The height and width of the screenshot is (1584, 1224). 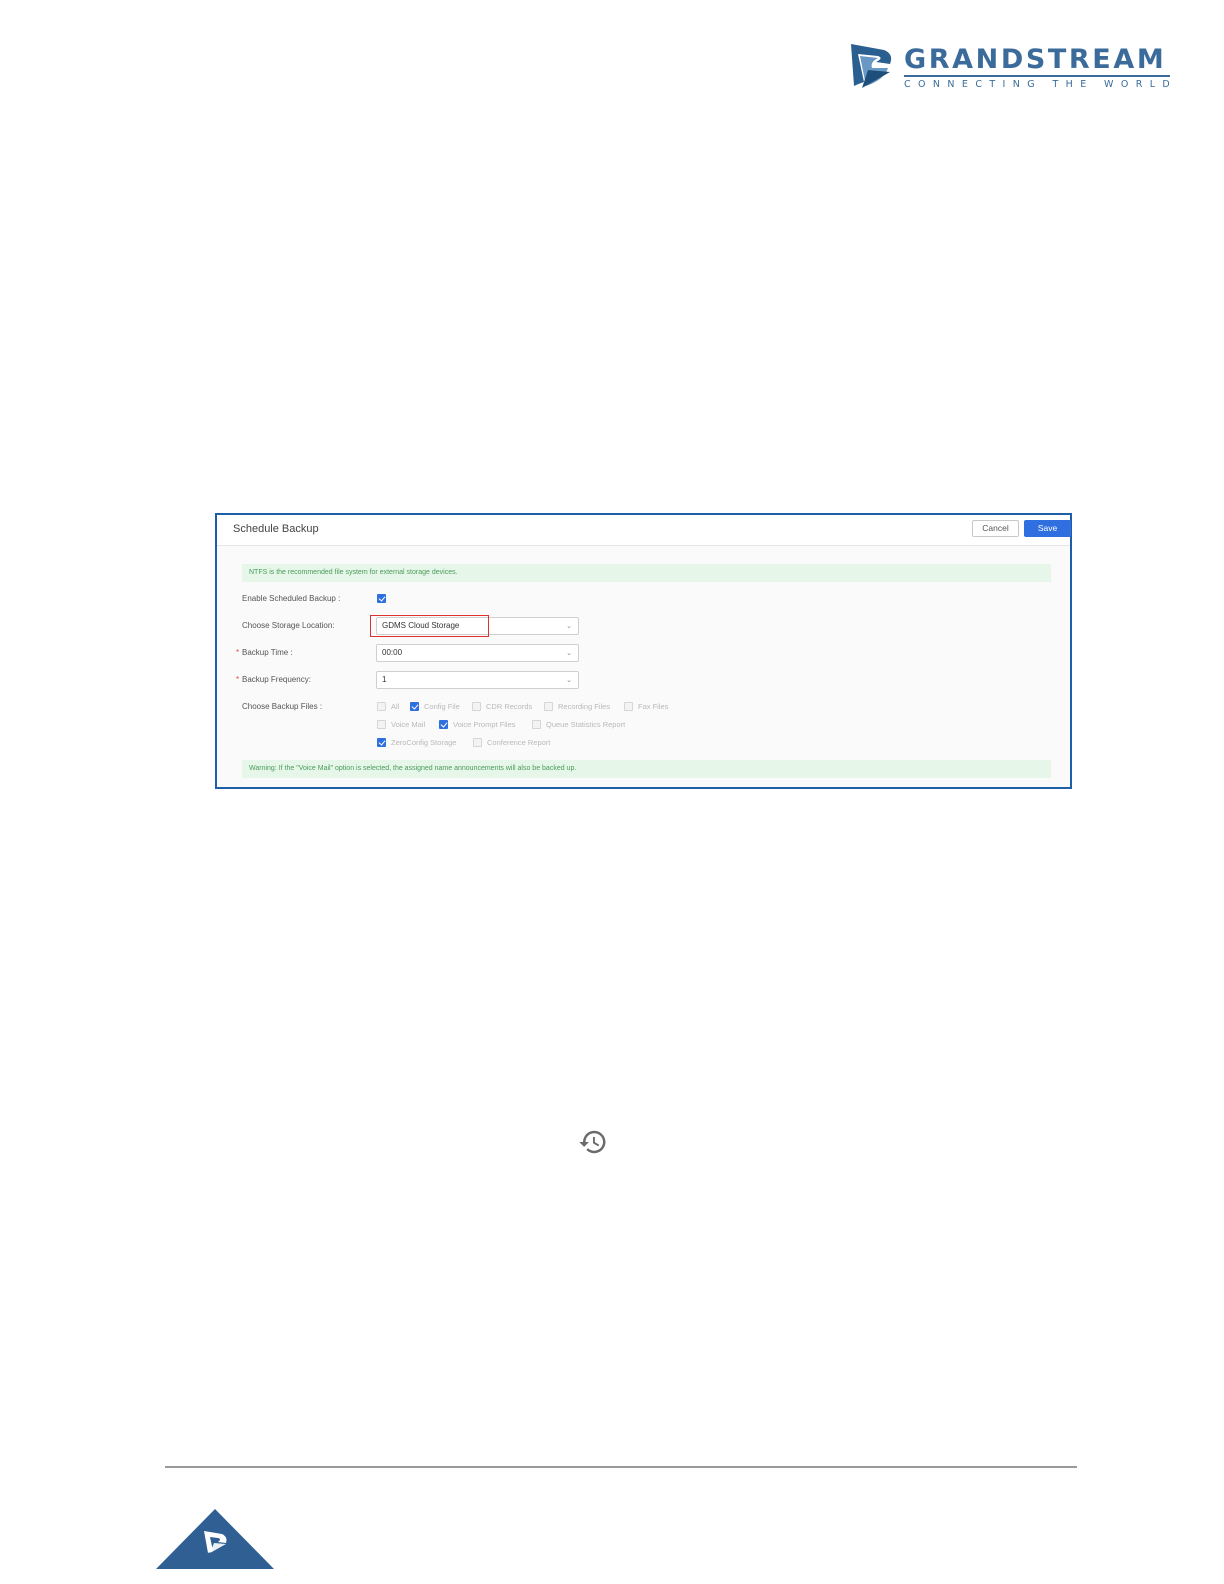 What do you see at coordinates (392, 652) in the screenshot?
I see `backup-time-value: 00:00` at bounding box center [392, 652].